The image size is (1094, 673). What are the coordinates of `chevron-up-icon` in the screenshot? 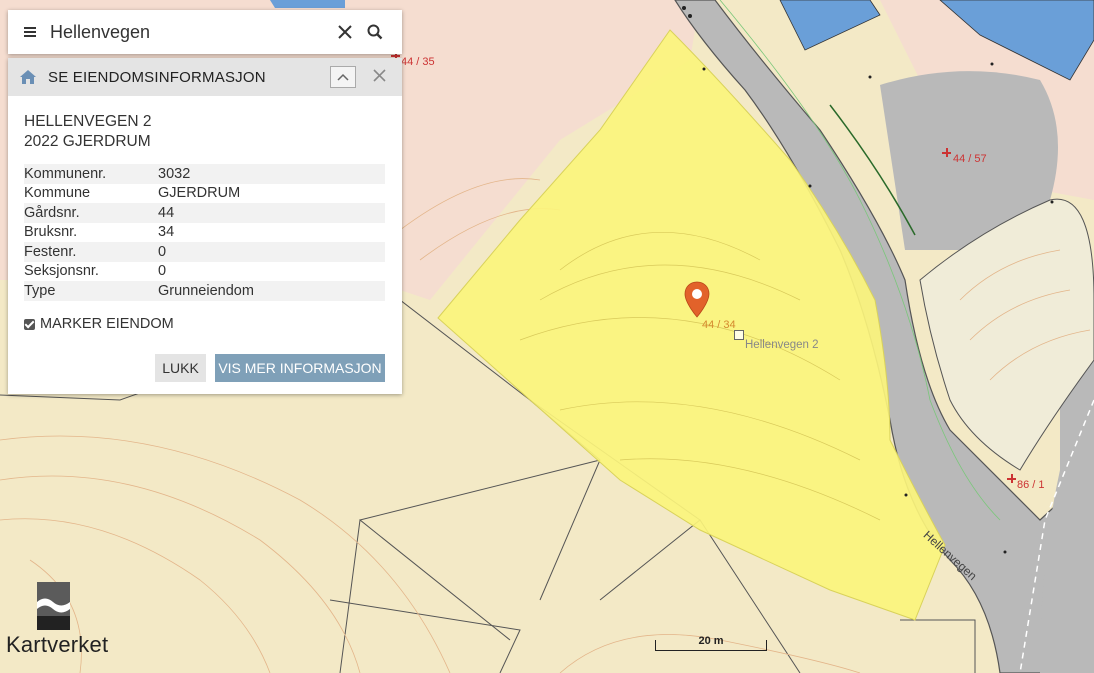 It's located at (343, 77).